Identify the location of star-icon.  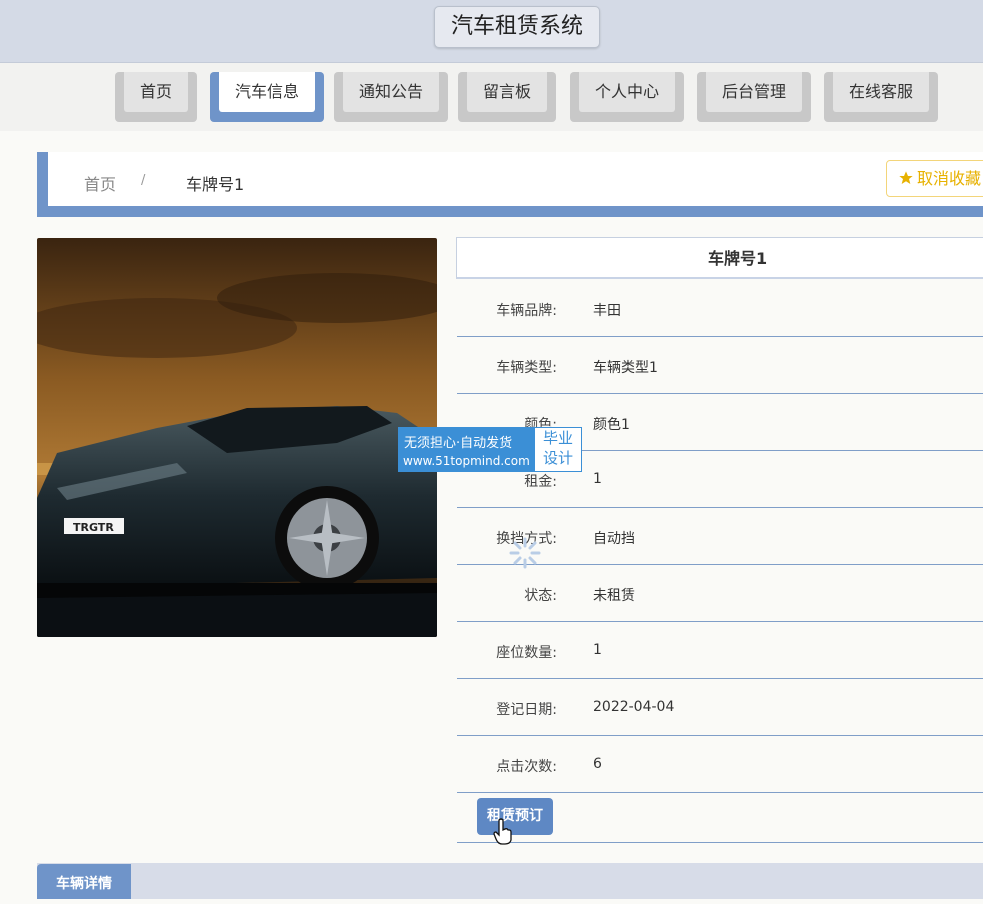
(906, 177).